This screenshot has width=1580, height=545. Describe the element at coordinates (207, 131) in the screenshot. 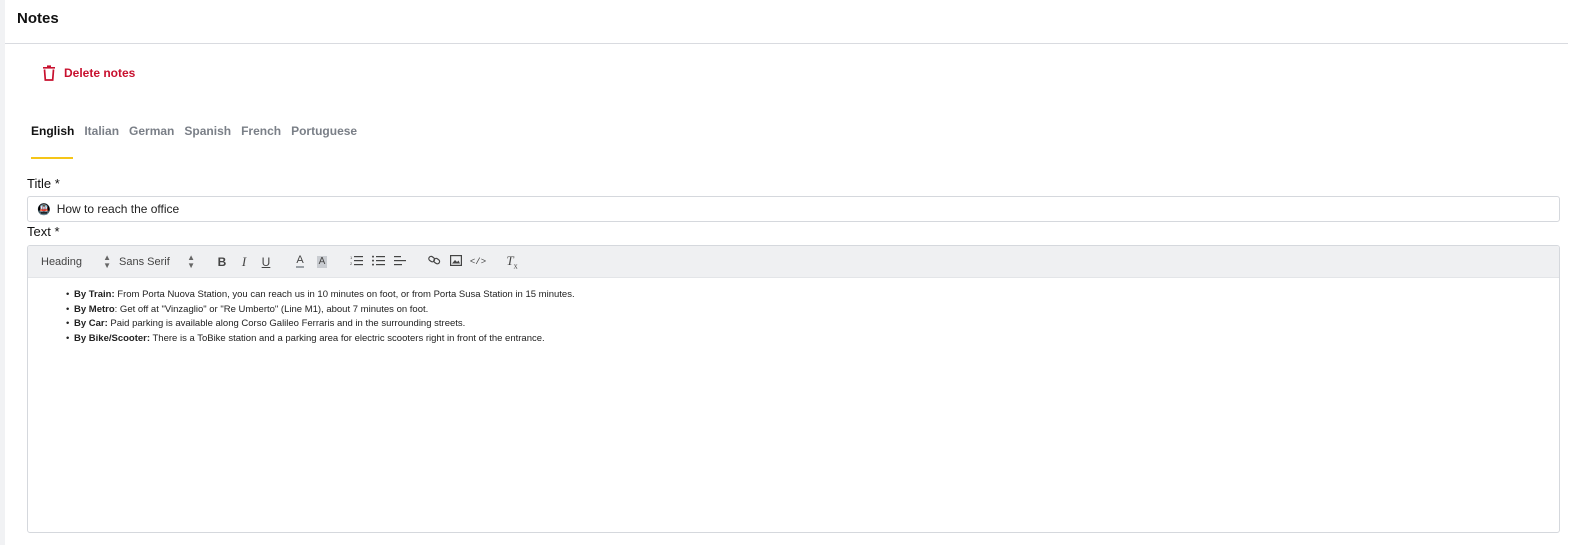

I see `tab-spanish: Spanish` at that location.